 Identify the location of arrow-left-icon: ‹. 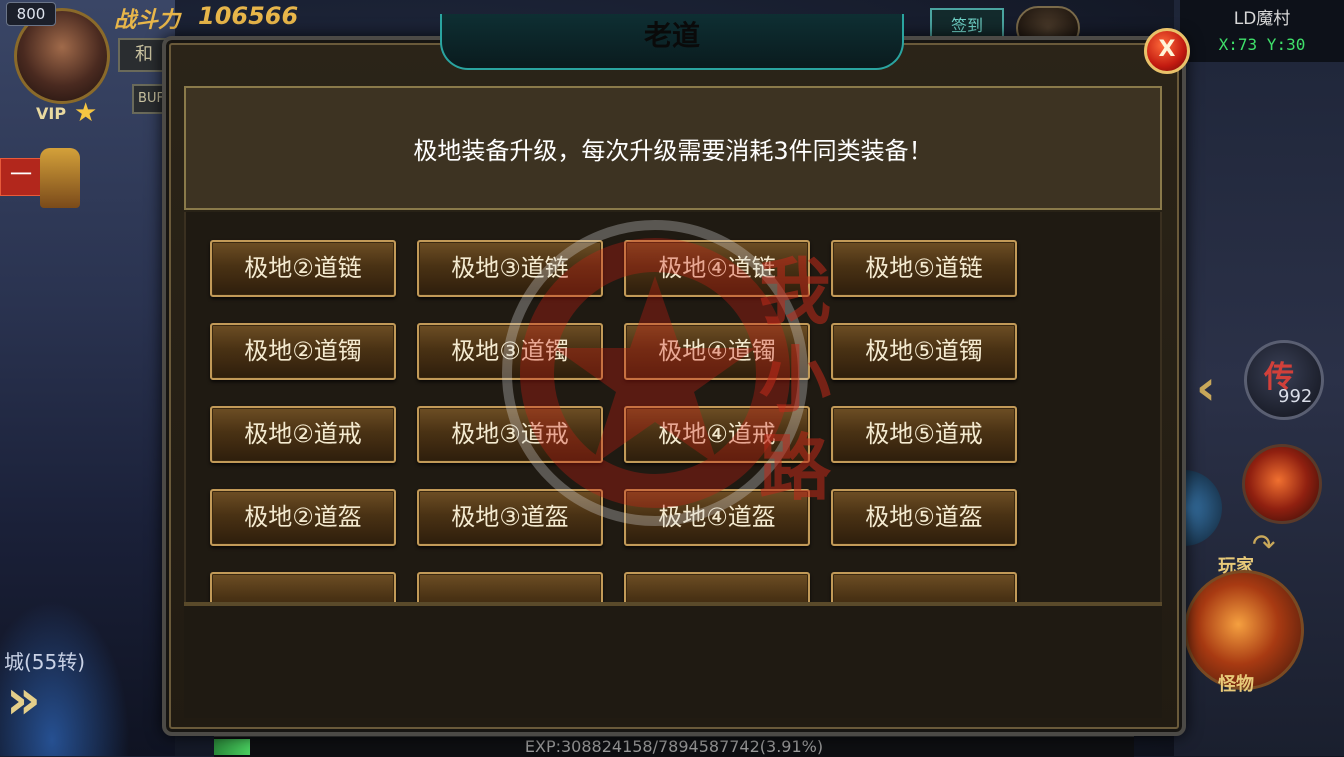
(1206, 388).